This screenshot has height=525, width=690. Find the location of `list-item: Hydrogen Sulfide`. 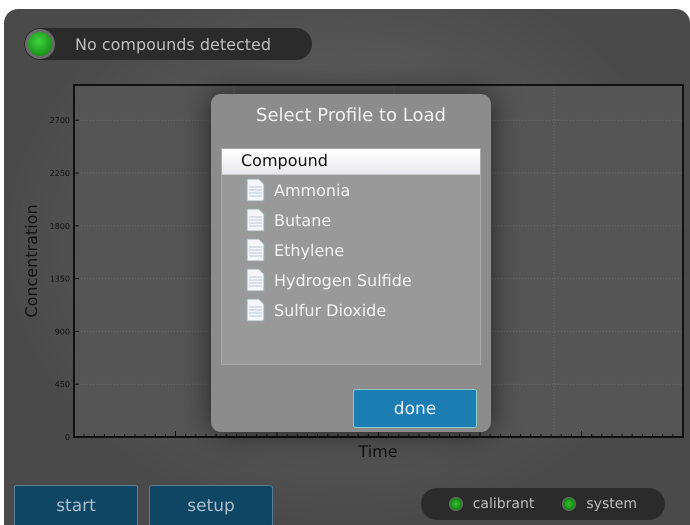

list-item: Hydrogen Sulfide is located at coordinates (343, 280).